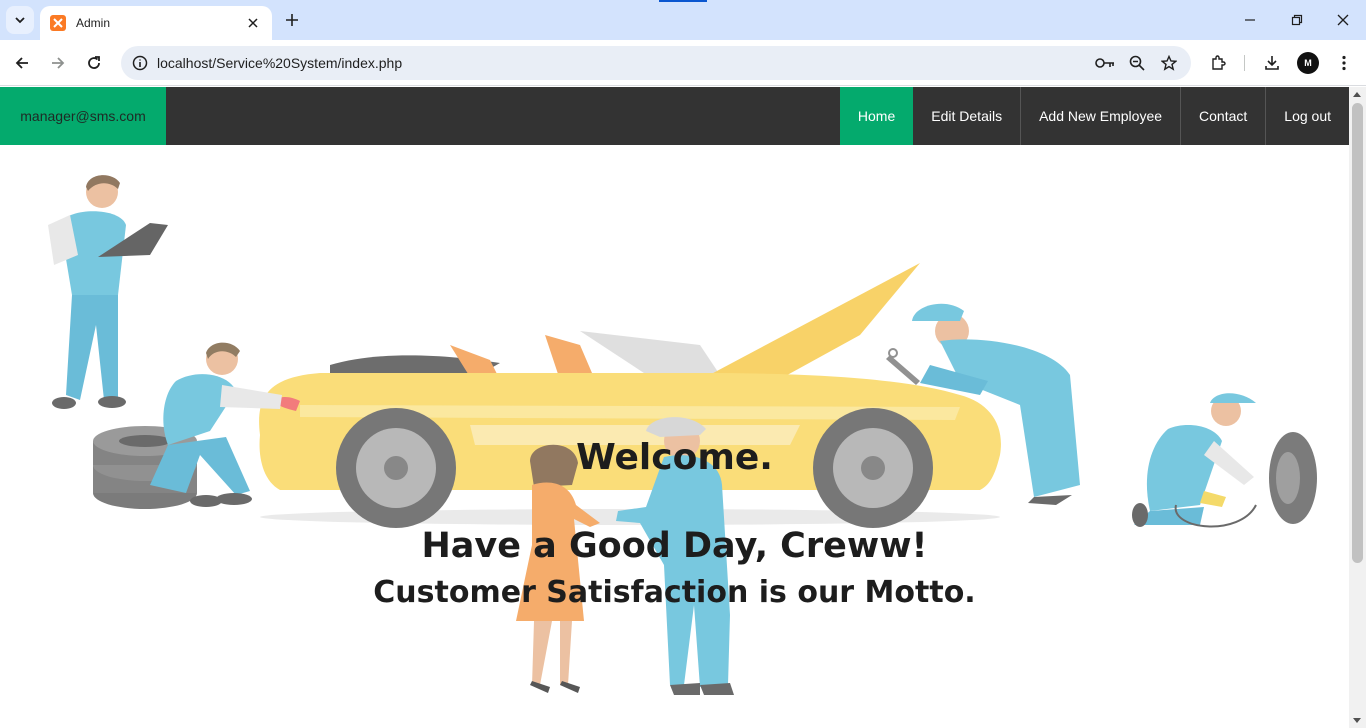 This screenshot has width=1366, height=728. I want to click on close-tab-button, so click(253, 23).